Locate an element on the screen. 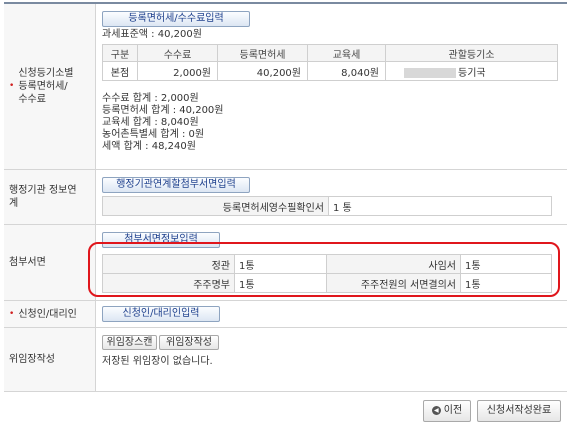  delegation-row-label: 위임장작성 is located at coordinates (50, 359).